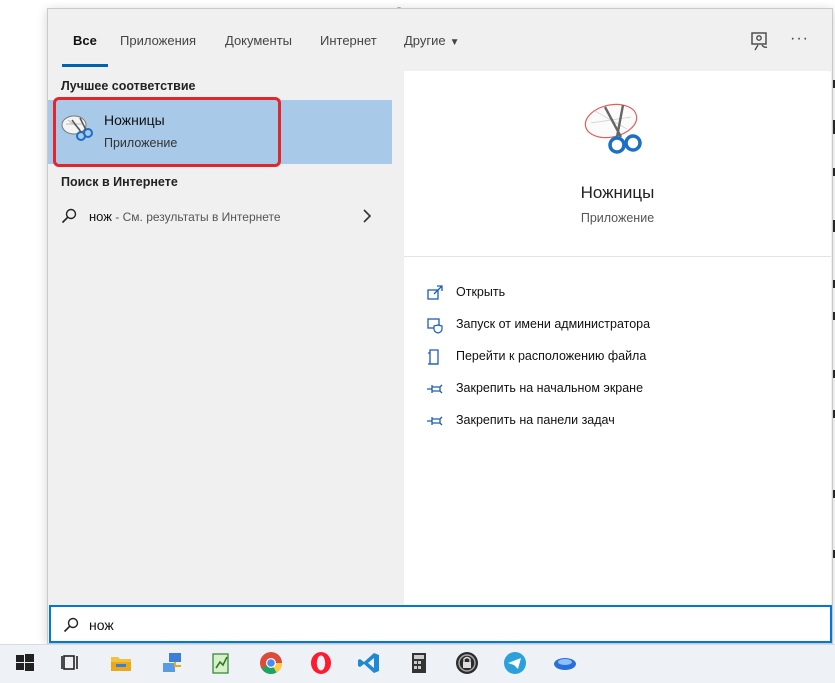 The height and width of the screenshot is (683, 835). Describe the element at coordinates (85, 65) in the screenshot. I see `active-tab-indicator` at that location.